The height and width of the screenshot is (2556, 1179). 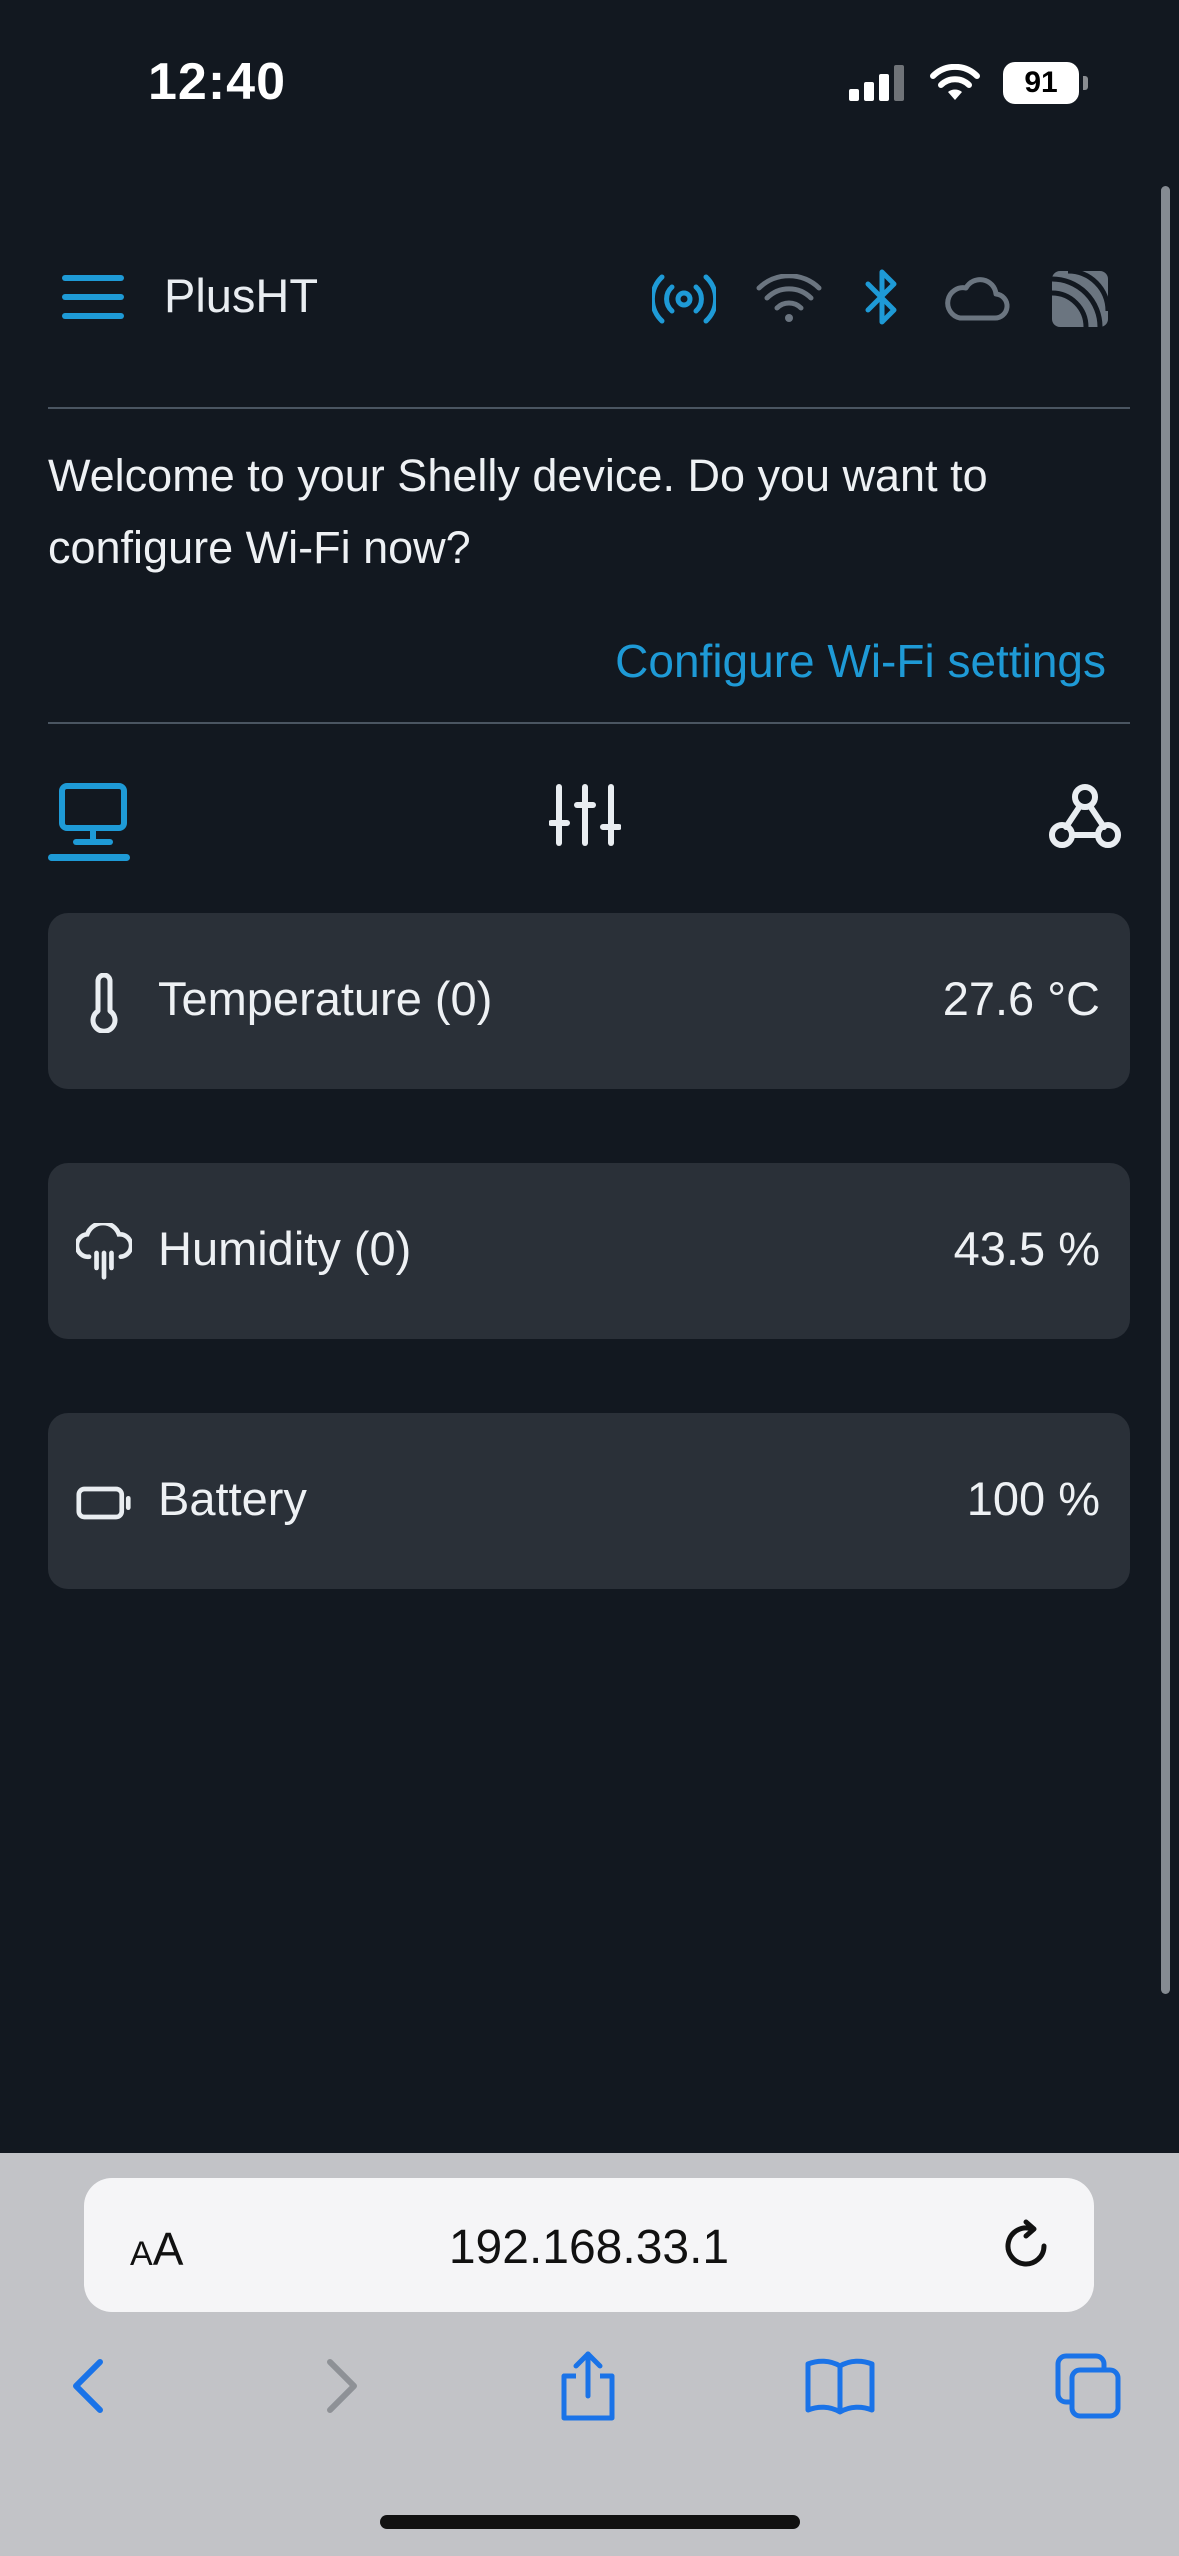 What do you see at coordinates (217, 82) in the screenshot?
I see `status-time: 12:40` at bounding box center [217, 82].